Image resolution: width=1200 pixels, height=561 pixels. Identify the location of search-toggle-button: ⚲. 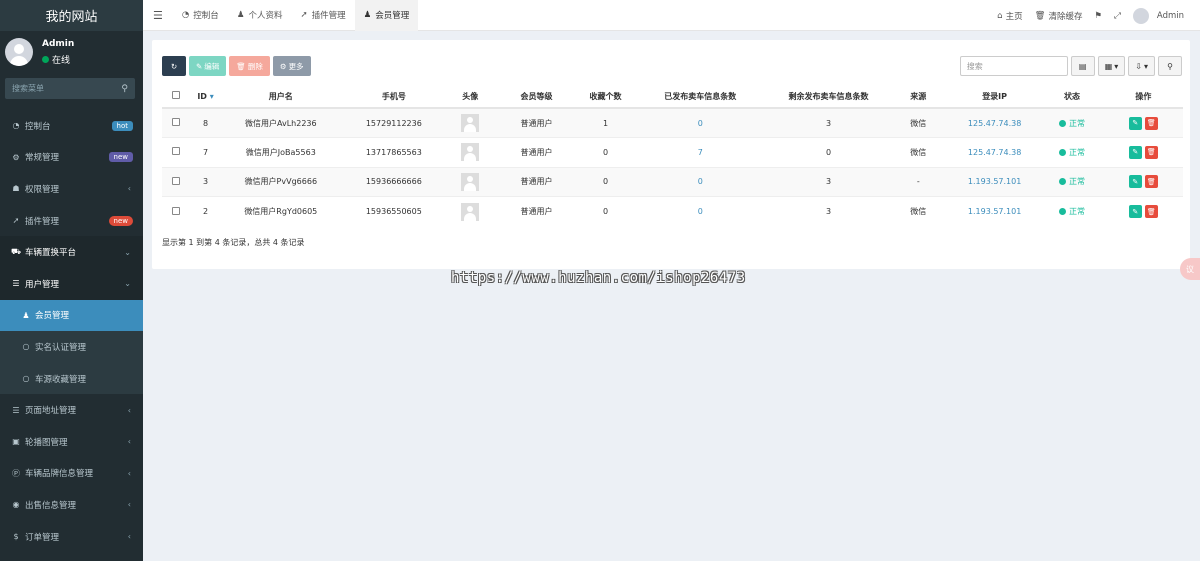
(1170, 66).